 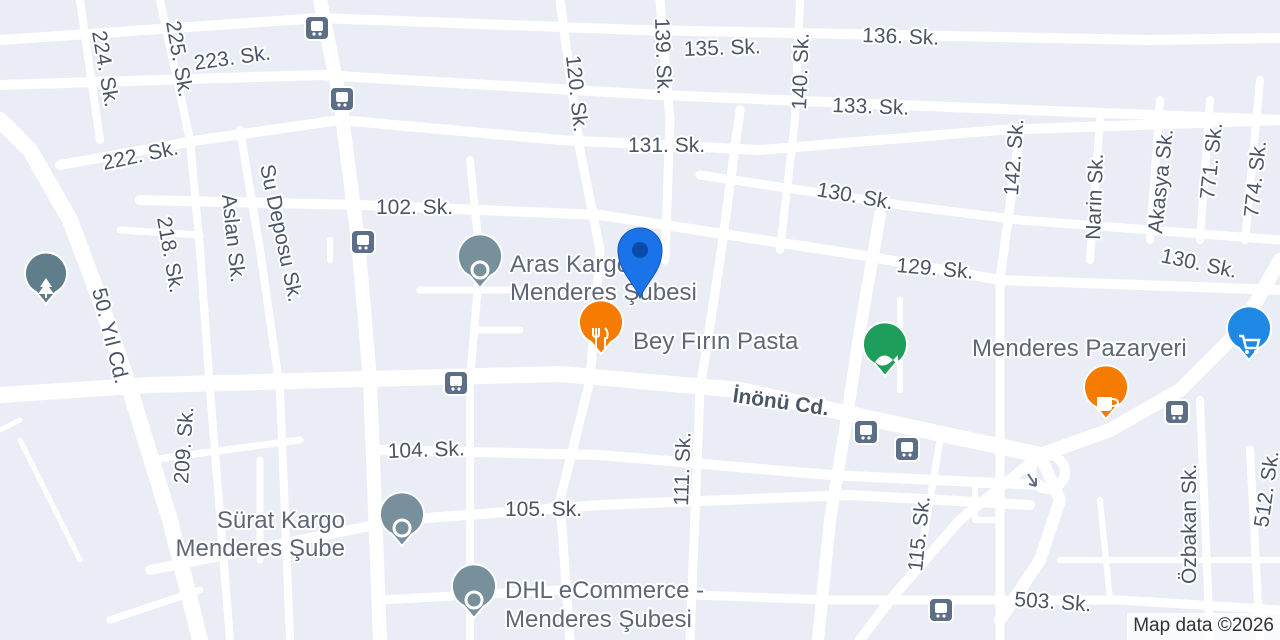 I want to click on poi-label-dhl-line2: Menderes Şubesi, so click(x=598, y=619).